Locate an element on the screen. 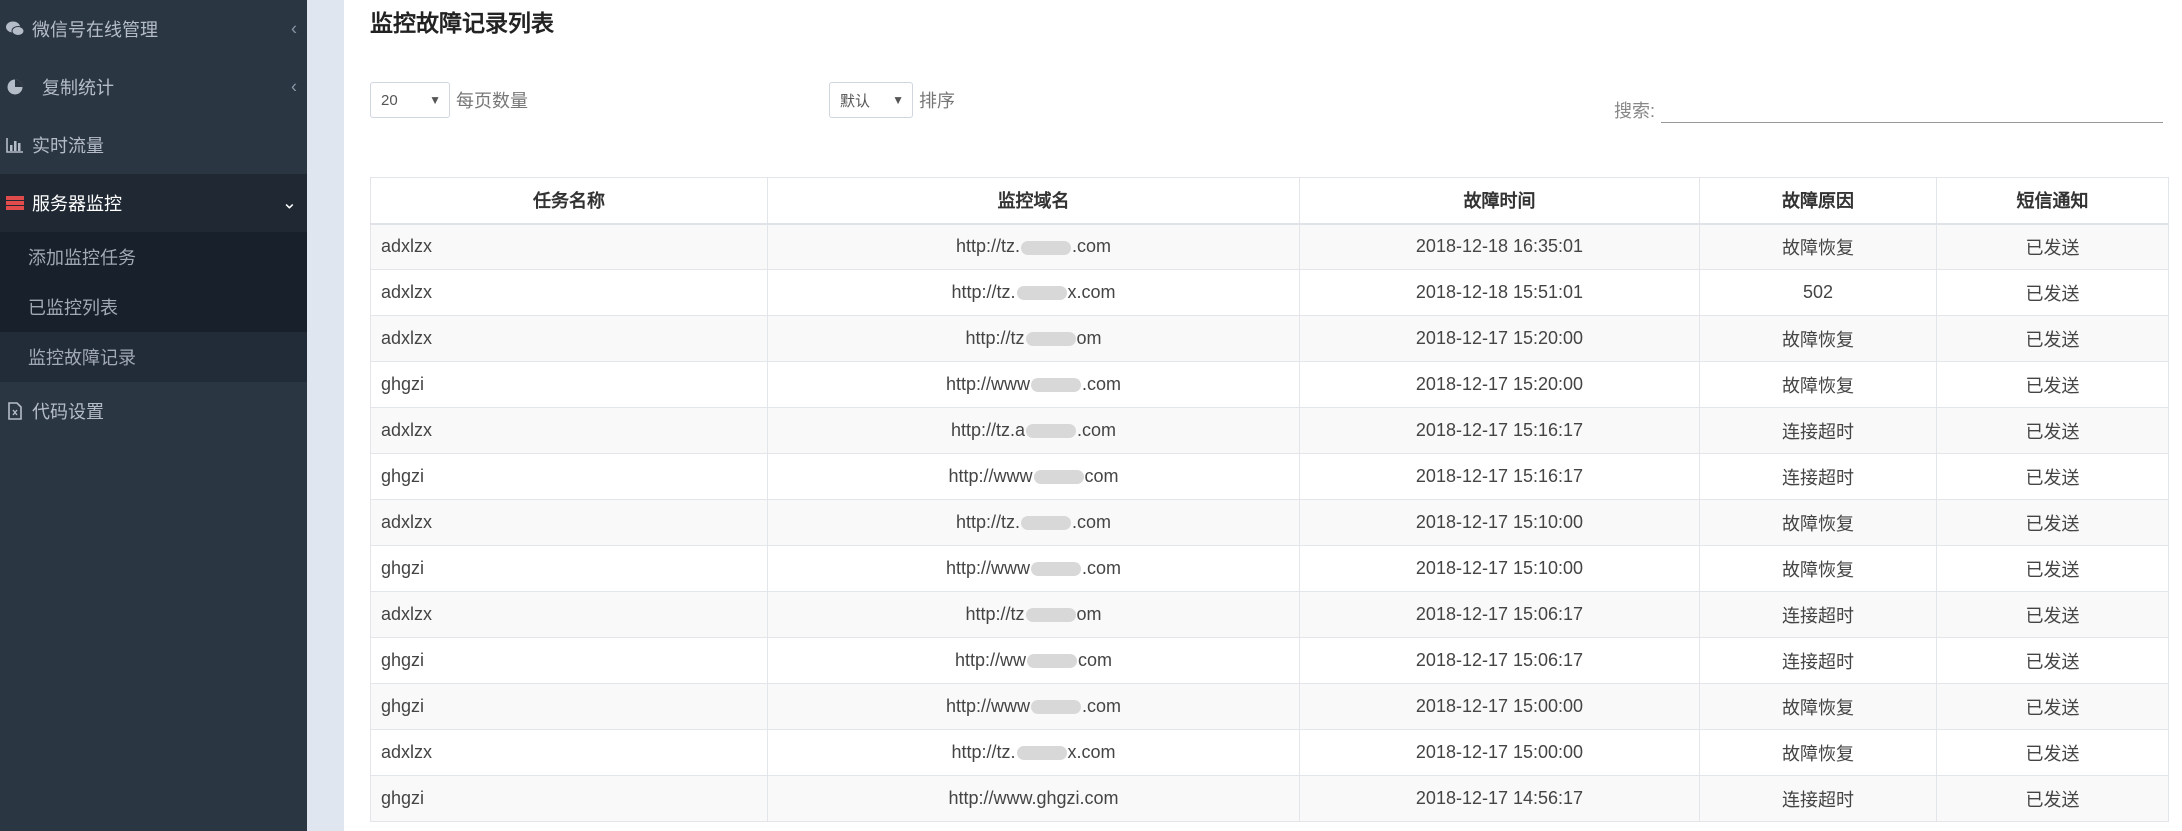 Image resolution: width=2182 pixels, height=831 pixels. cell-time: 2018-12-17 15:06:17 is located at coordinates (1499, 614).